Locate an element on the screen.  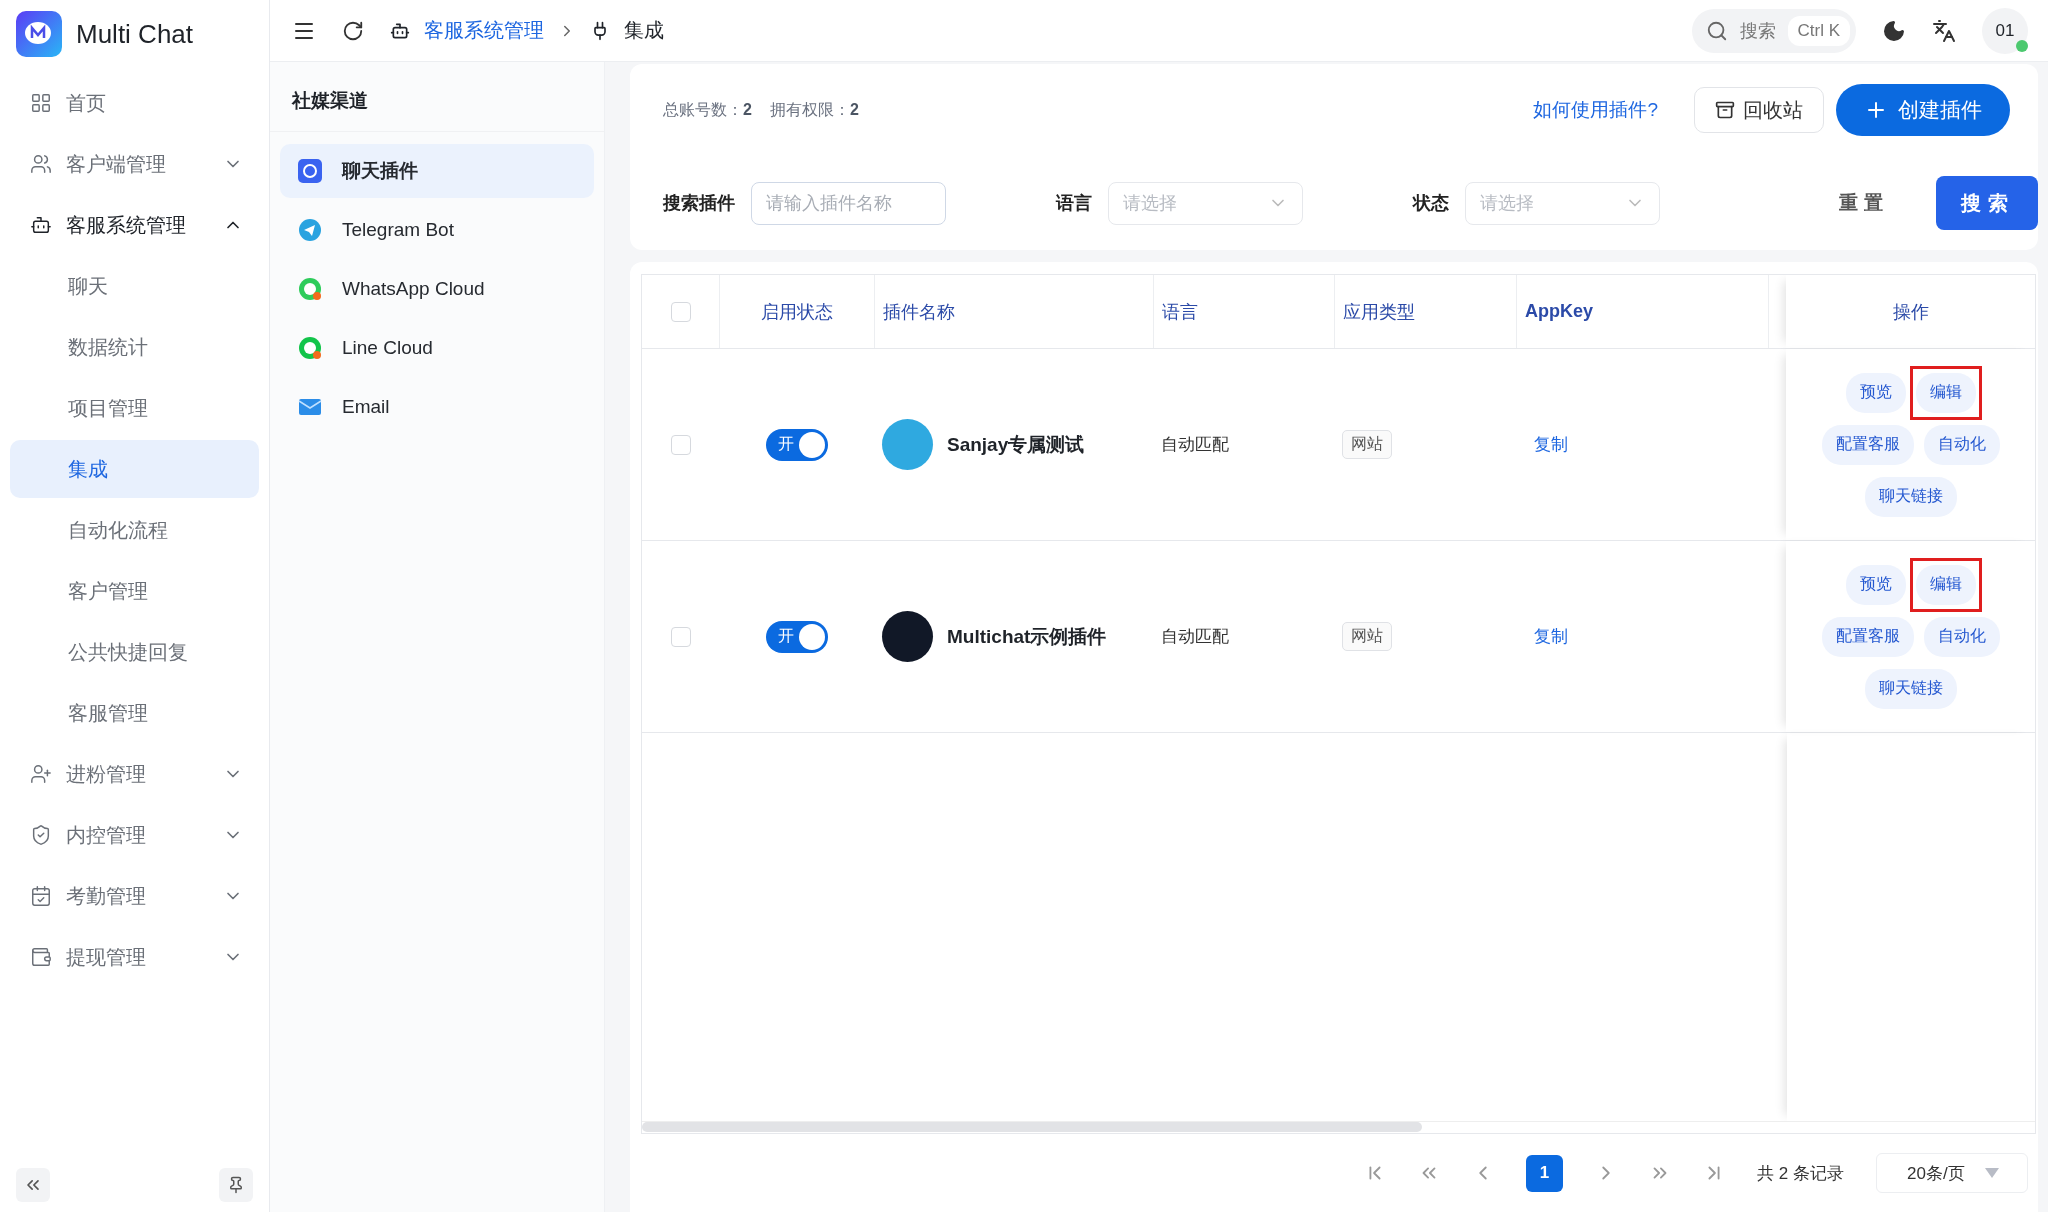
channel-item: Email is located at coordinates (437, 407).